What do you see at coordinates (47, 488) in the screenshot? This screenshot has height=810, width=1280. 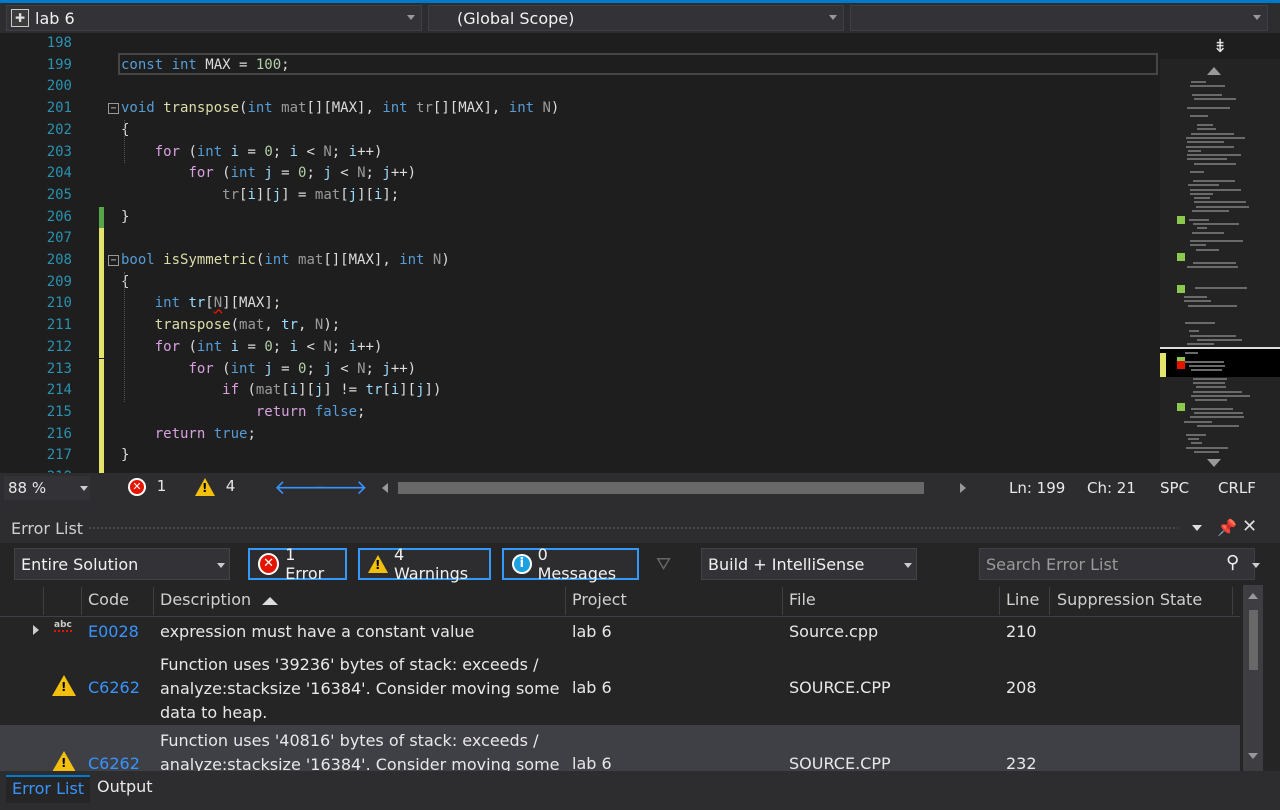 I see `zoom-dropdown: 88 %` at bounding box center [47, 488].